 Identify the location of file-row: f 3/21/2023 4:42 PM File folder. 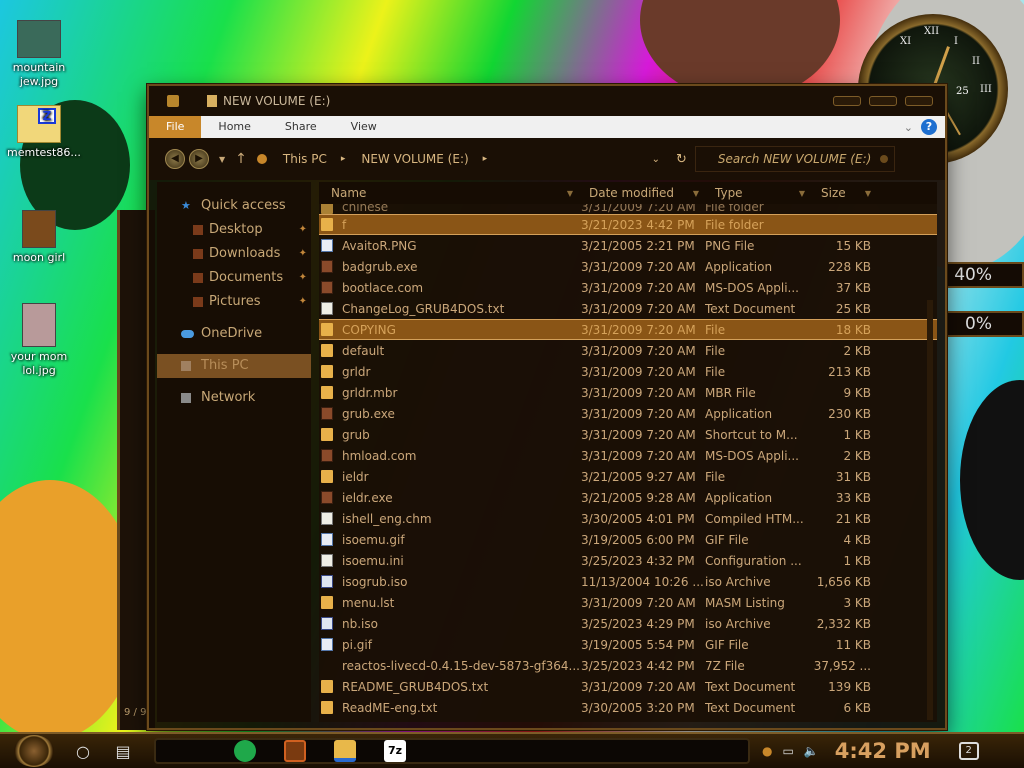
(628, 224).